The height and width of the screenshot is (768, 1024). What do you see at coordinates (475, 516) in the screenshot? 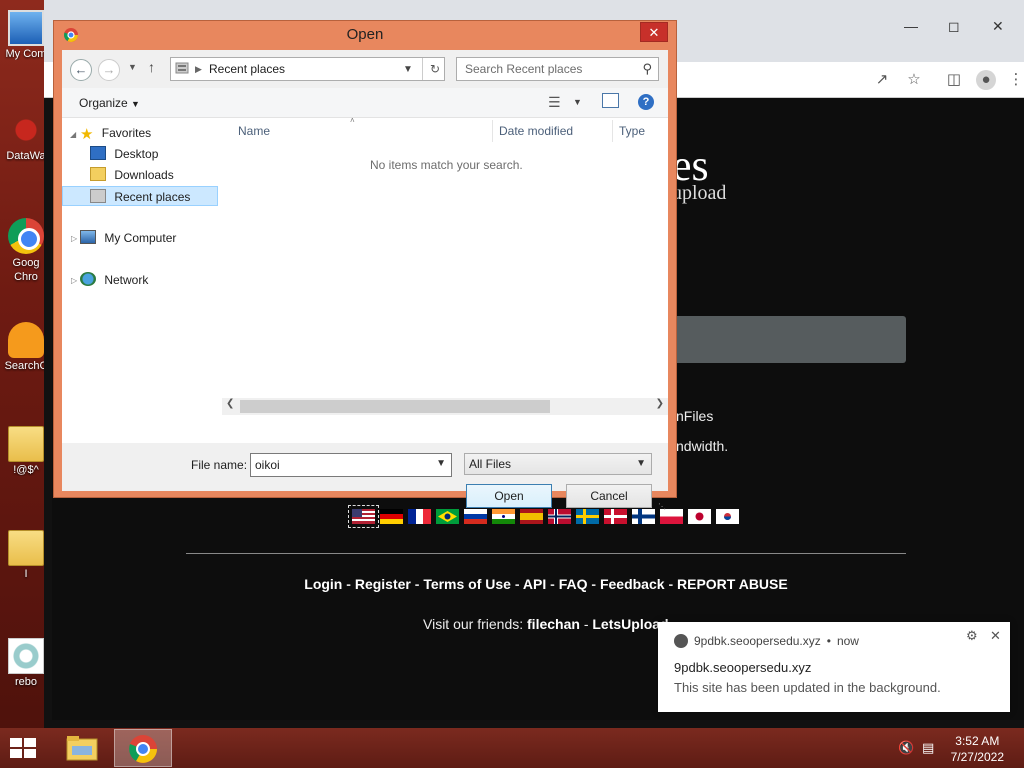
I see `flag-ru-icon` at bounding box center [475, 516].